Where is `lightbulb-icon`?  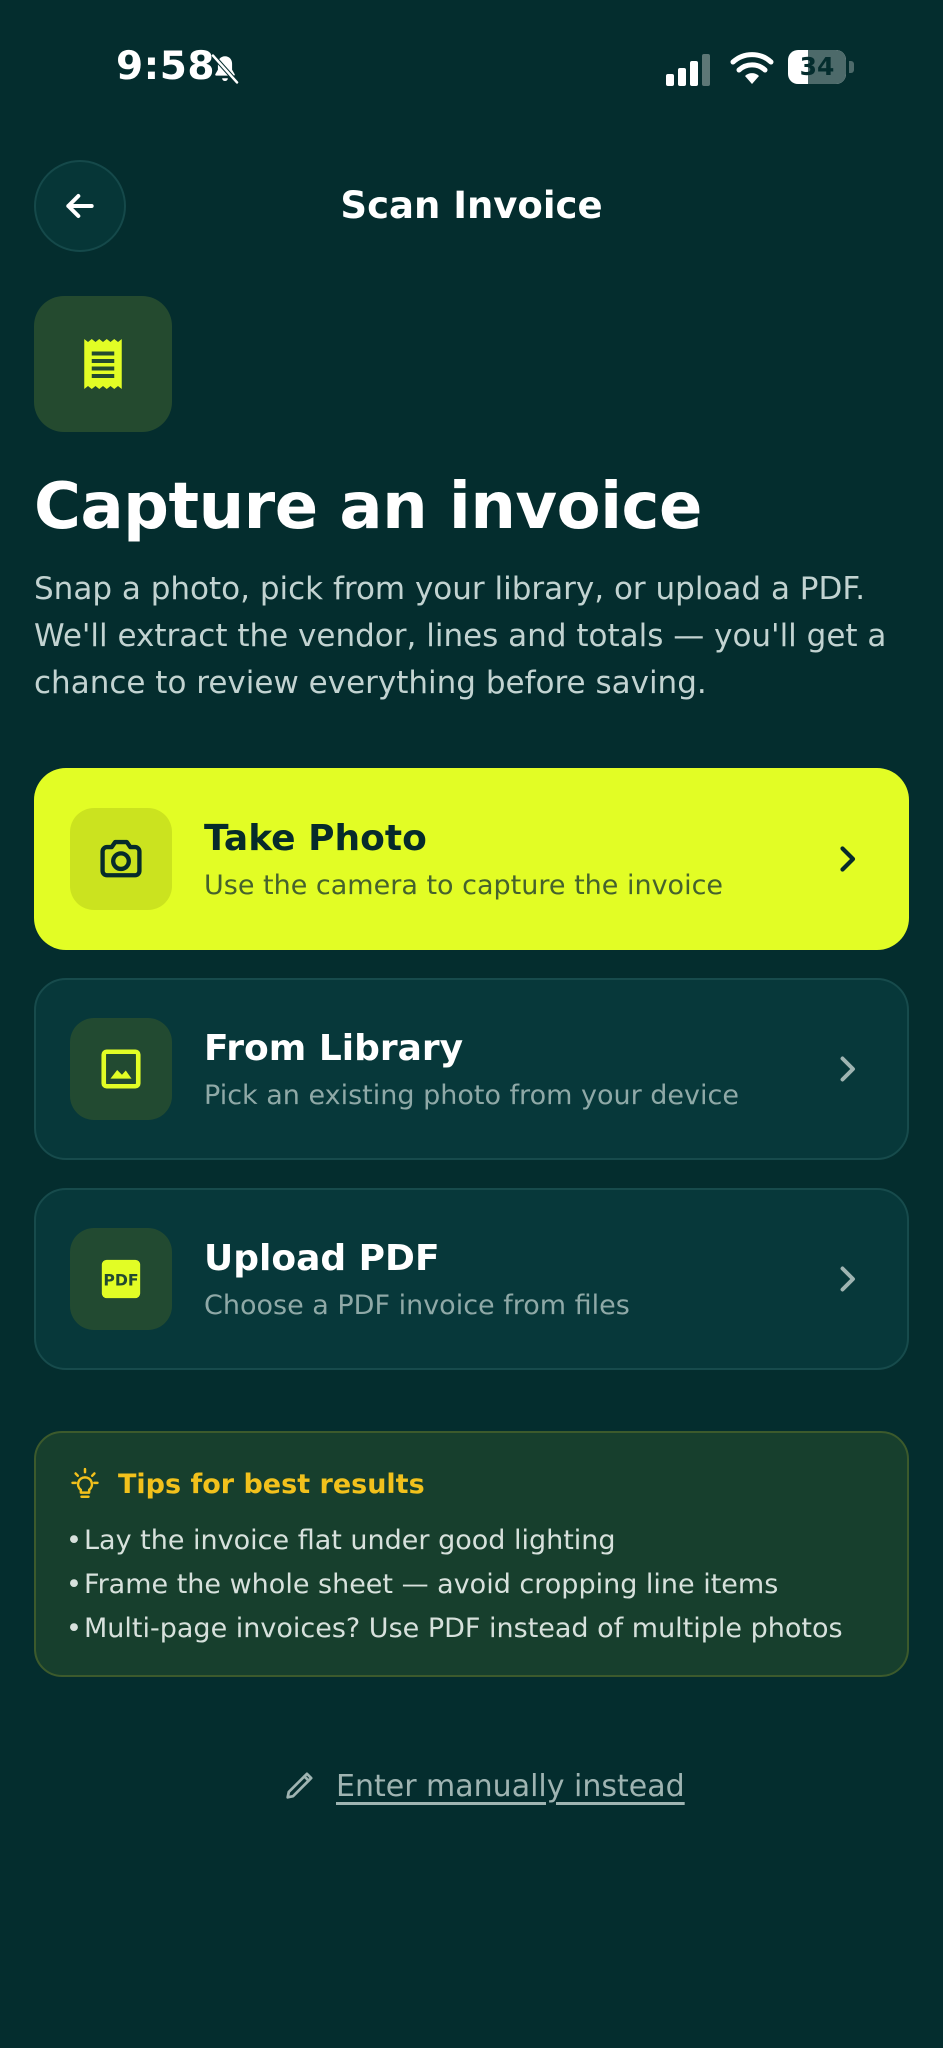
lightbulb-icon is located at coordinates (85, 1483).